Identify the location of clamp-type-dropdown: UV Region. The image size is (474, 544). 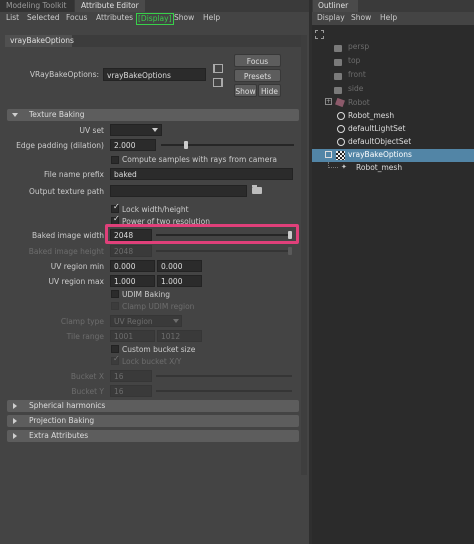
(146, 321).